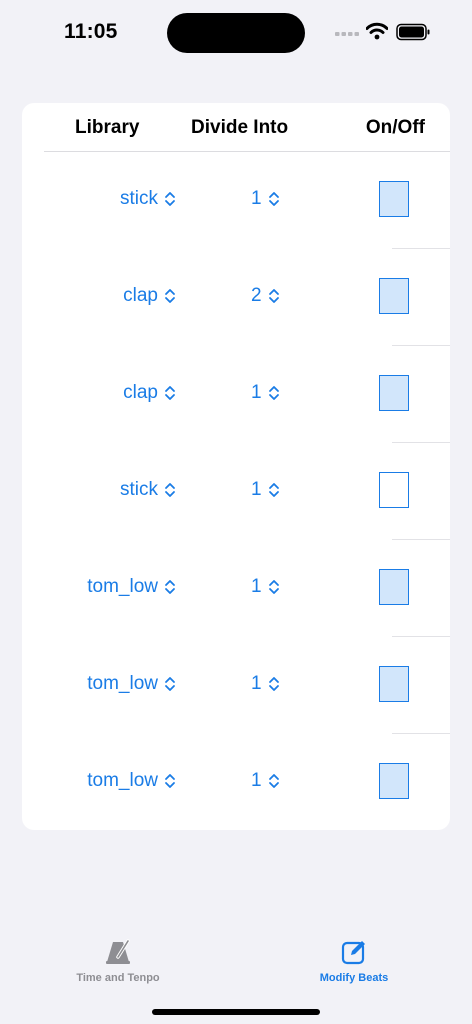  What do you see at coordinates (118, 951) in the screenshot?
I see `metronome-icon` at bounding box center [118, 951].